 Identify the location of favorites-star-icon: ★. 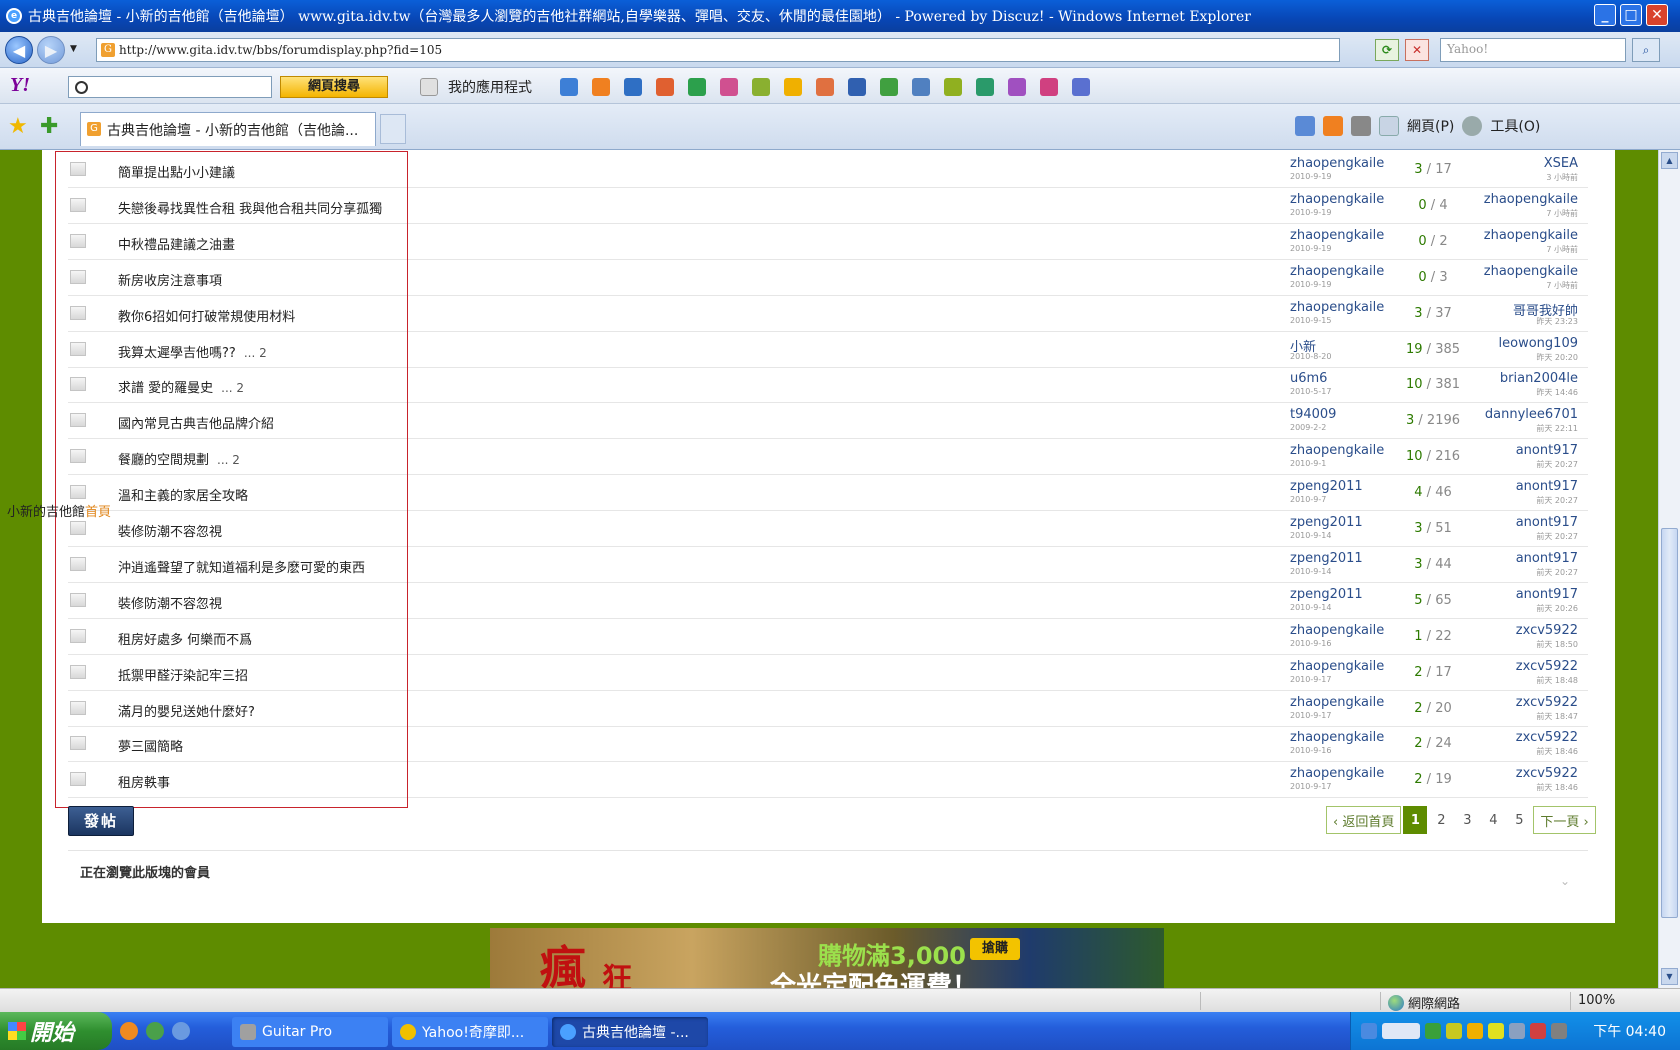
(18, 126).